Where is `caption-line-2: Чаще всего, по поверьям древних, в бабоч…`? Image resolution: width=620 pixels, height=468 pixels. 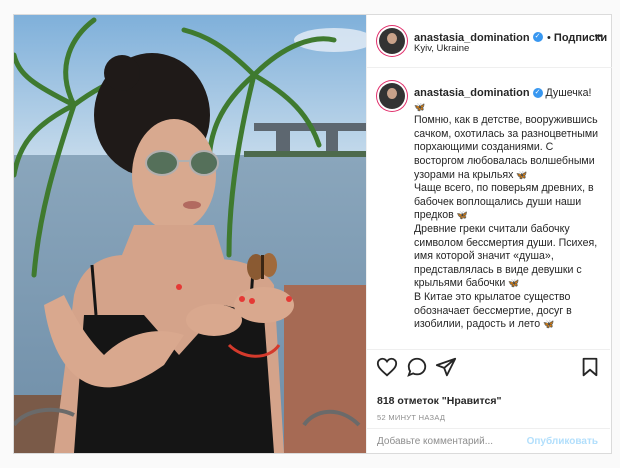 caption-line-2: Чаще всего, по поверьям древних, в бабоч… is located at coordinates (504, 202).